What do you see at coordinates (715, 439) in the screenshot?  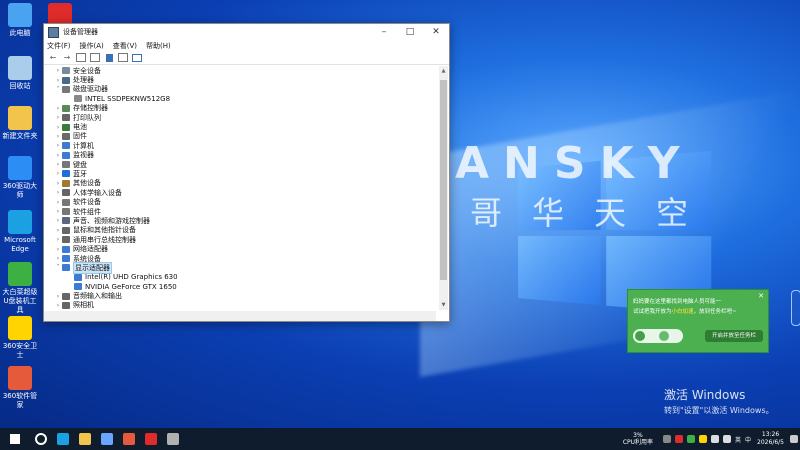 I see `tray-network-icon` at bounding box center [715, 439].